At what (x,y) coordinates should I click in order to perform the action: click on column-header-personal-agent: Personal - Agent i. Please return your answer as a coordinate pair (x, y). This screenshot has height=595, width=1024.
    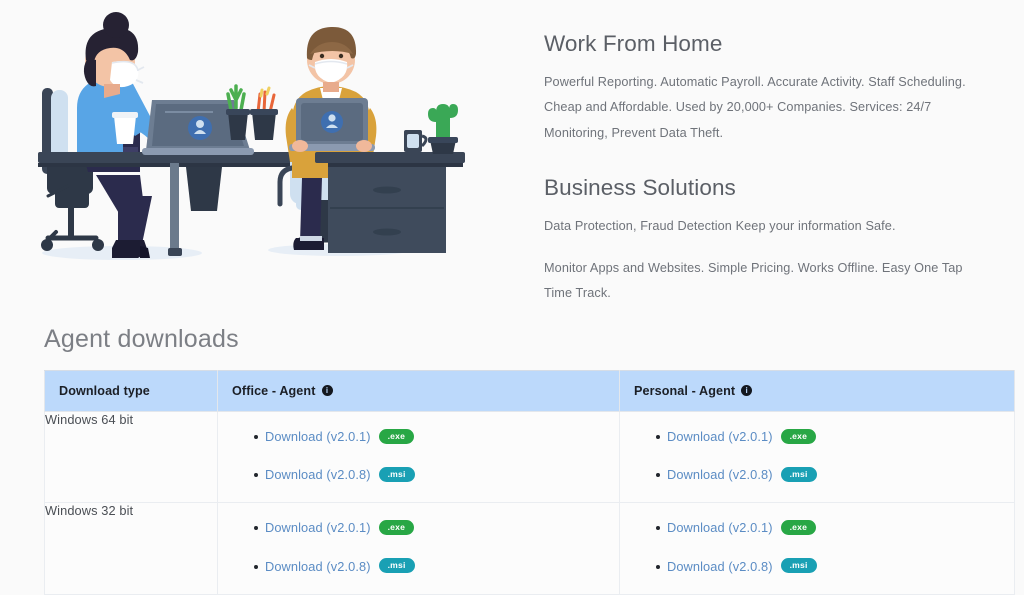
    Looking at the image, I should click on (817, 391).